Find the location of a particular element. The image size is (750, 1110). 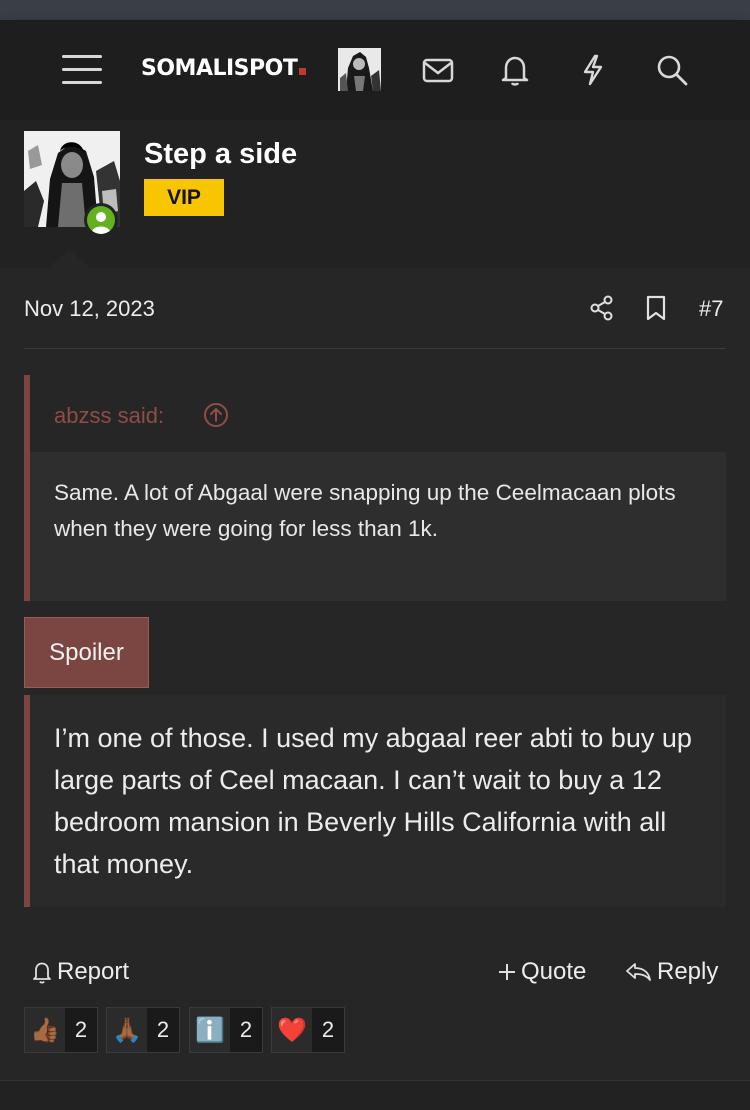

quote-author: abzss said: is located at coordinates (109, 416).